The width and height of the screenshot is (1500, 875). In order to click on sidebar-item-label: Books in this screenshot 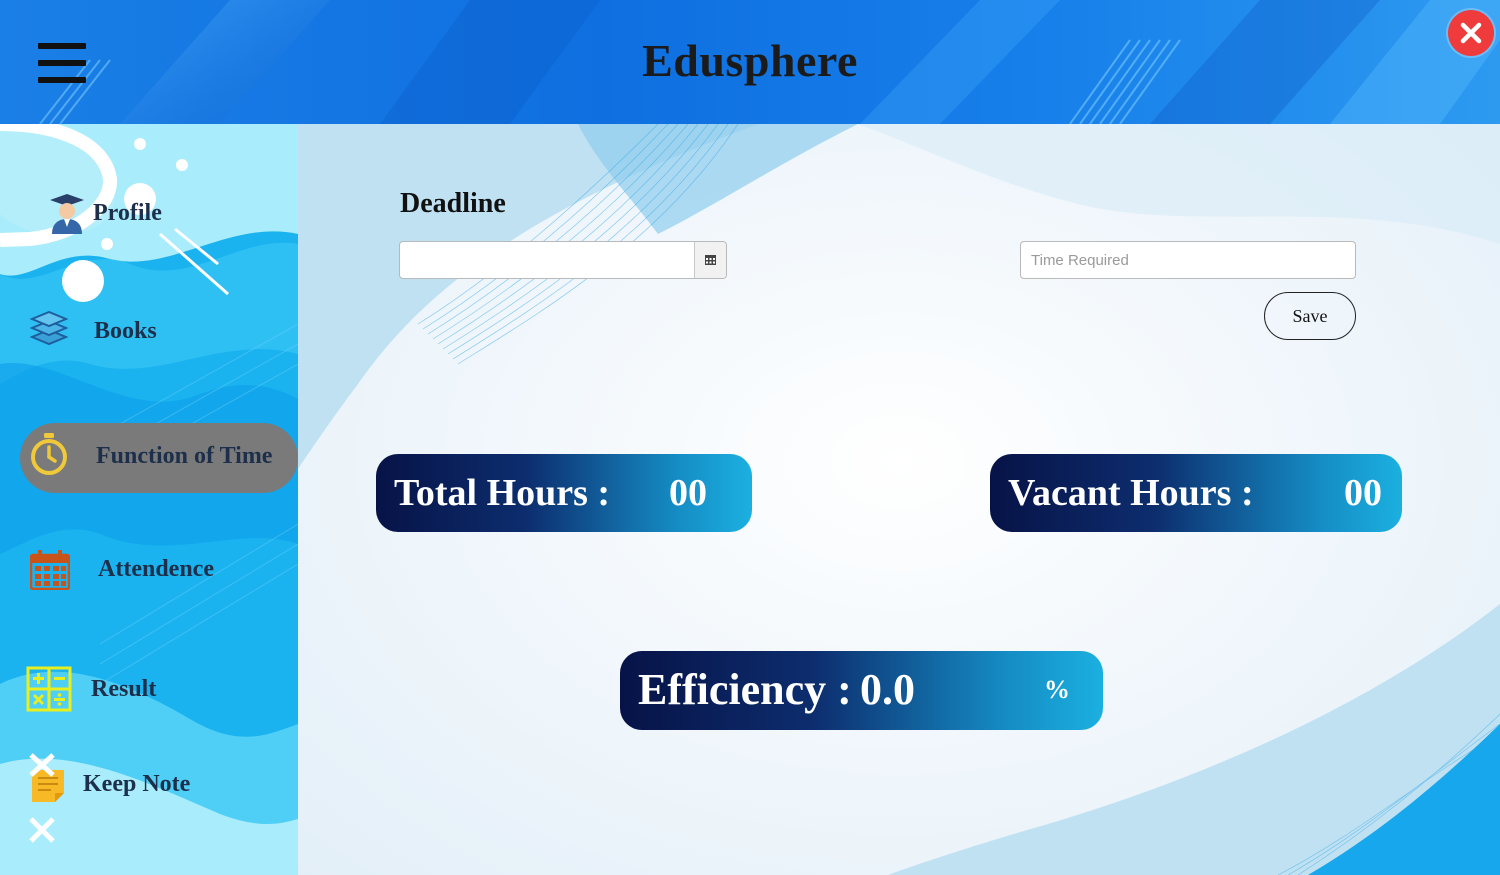, I will do `click(125, 331)`.